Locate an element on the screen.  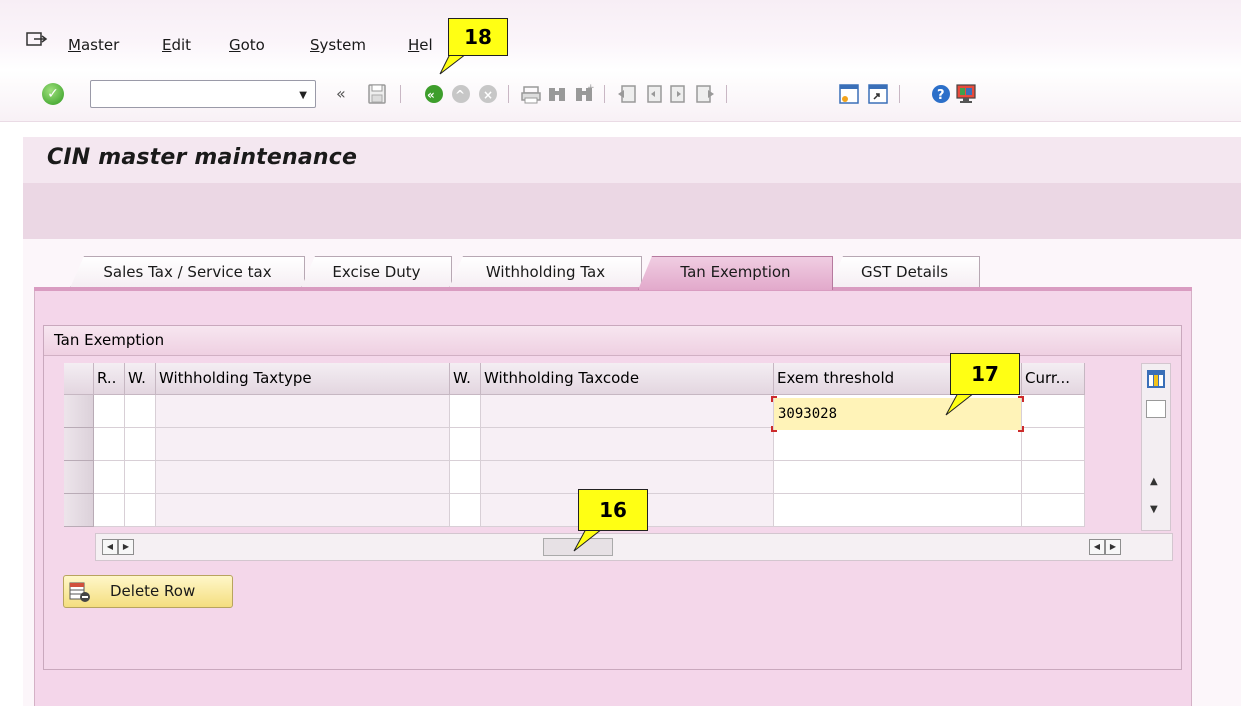
print-icon is located at coordinates (531, 94).